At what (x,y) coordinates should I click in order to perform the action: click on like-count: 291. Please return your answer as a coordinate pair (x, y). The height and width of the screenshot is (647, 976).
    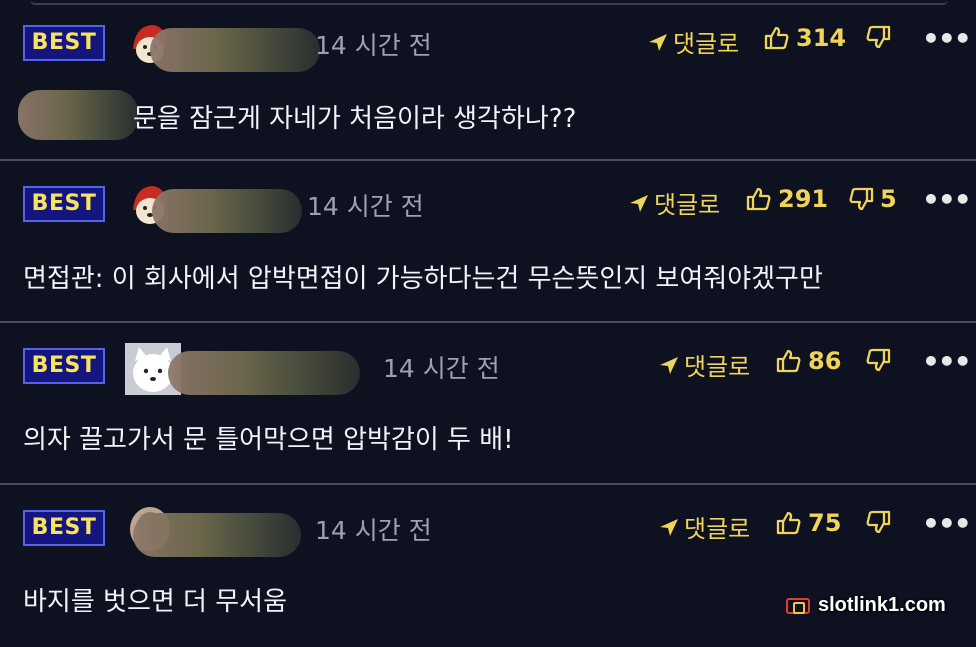
    Looking at the image, I should click on (803, 199).